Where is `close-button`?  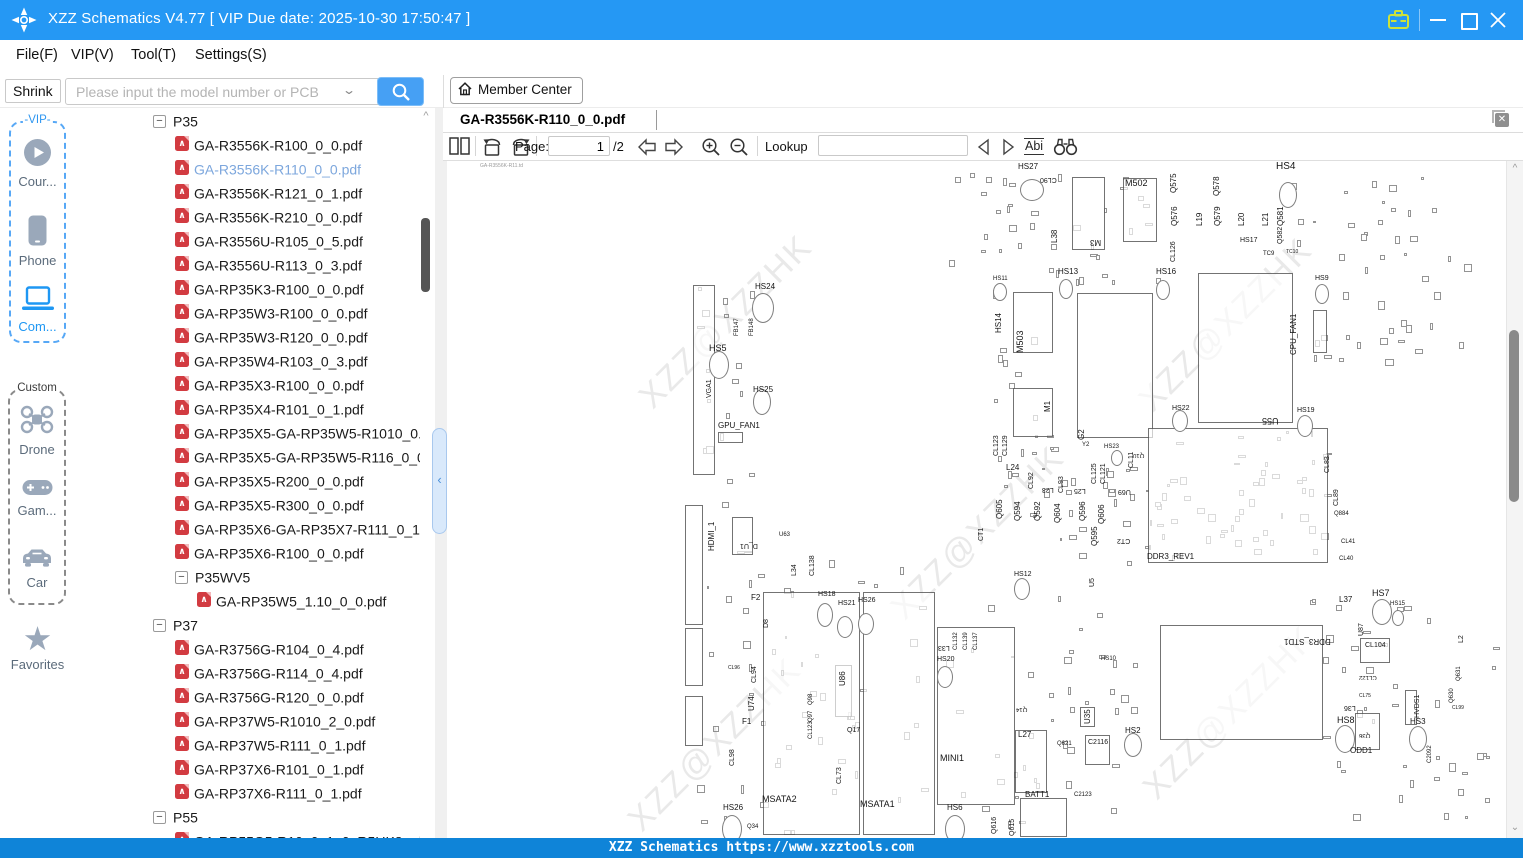 close-button is located at coordinates (1498, 20).